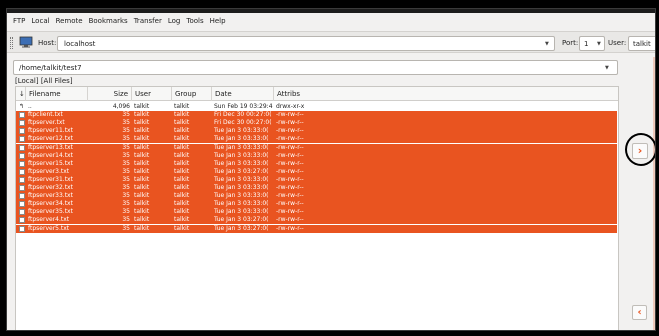 The height and width of the screenshot is (336, 659). Describe the element at coordinates (315, 67) in the screenshot. I see `local-path-combo: /home/talkit/test7` at that location.